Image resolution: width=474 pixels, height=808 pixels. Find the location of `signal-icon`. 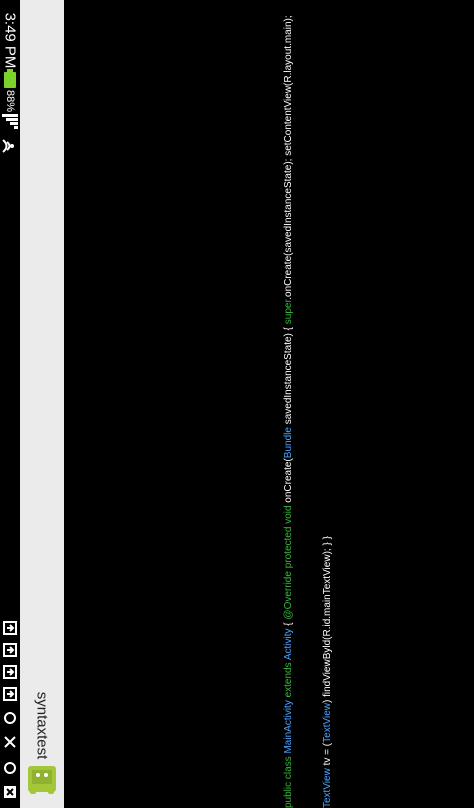

signal-icon is located at coordinates (10, 121).